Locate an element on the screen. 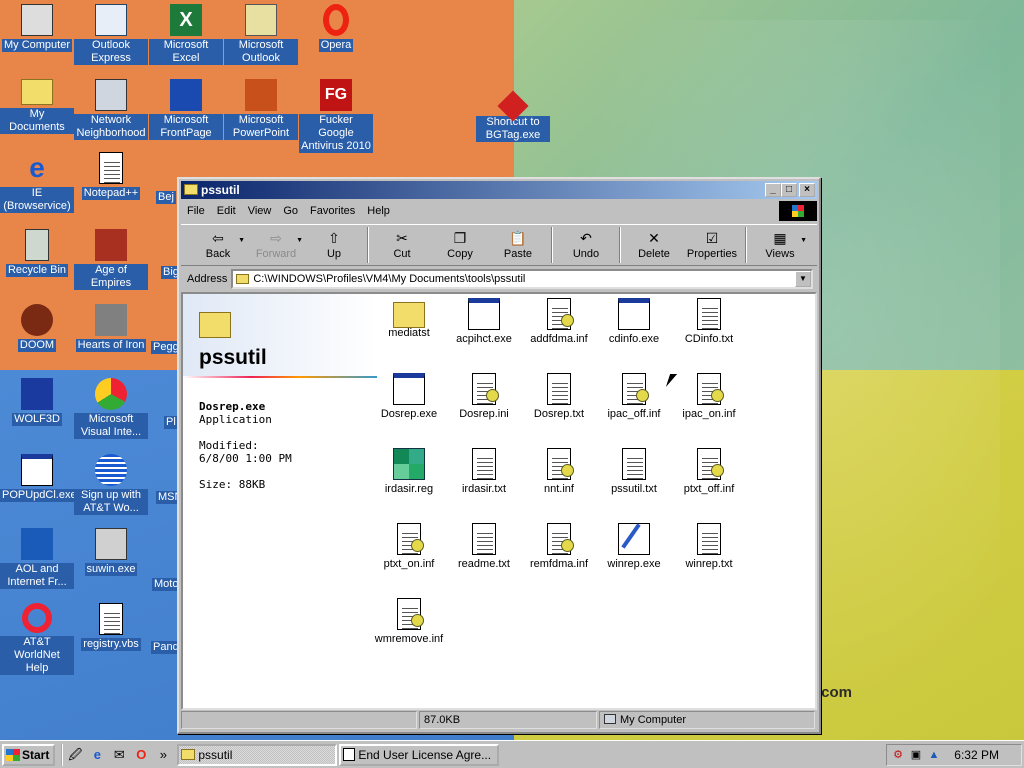 The image size is (1024, 768). desktop-icon-registry-vbs: registry.vbs is located at coordinates (111, 627).